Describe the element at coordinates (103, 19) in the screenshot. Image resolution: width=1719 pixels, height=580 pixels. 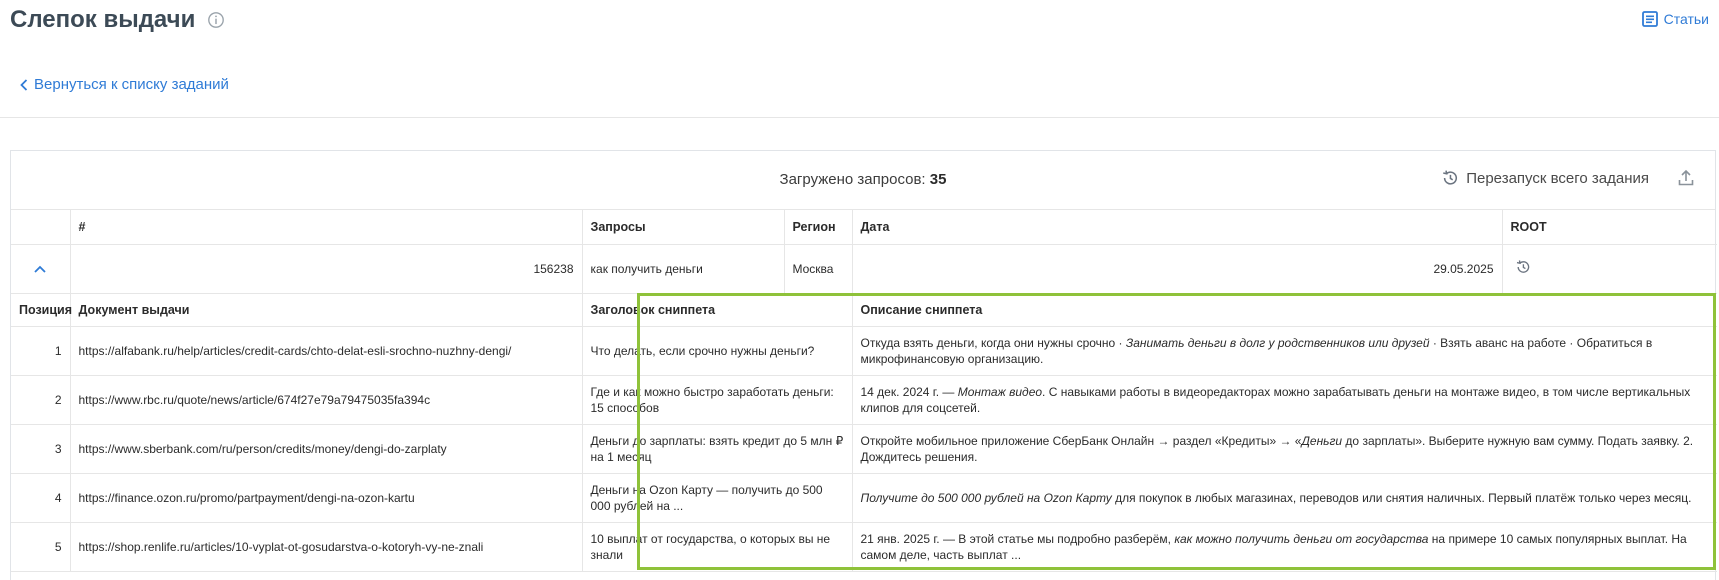
I see `page-title-text: Слепок выдачи` at that location.